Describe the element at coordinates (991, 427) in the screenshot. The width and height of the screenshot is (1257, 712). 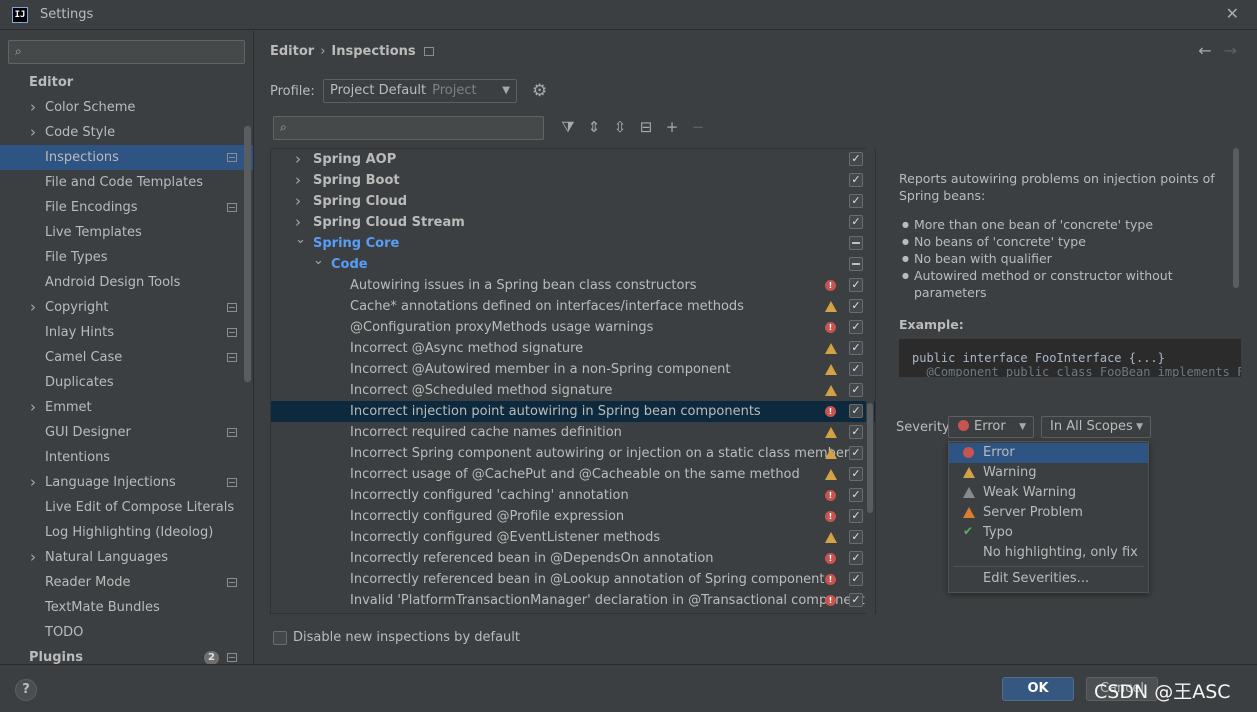
I see `severity-dropdown: Error ▼` at that location.